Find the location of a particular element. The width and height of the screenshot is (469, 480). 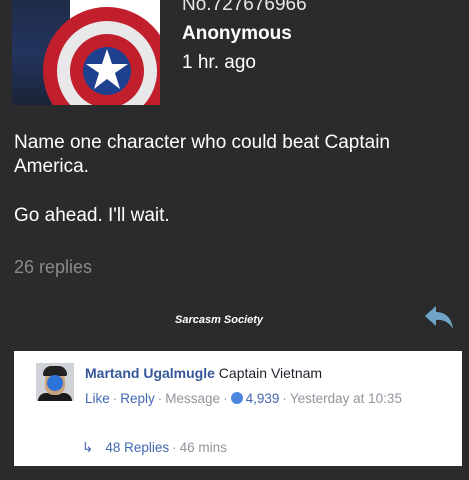

like-button: Like is located at coordinates (97, 398).